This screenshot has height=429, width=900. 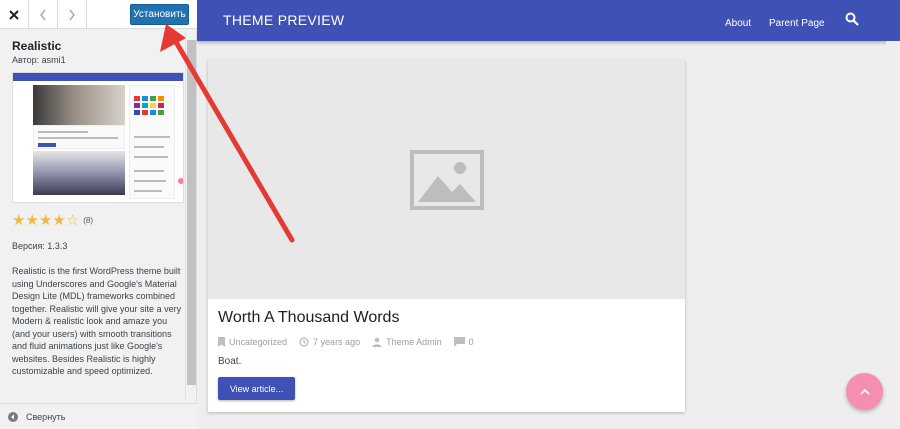 What do you see at coordinates (337, 342) in the screenshot?
I see `post-date: 7 years ago` at bounding box center [337, 342].